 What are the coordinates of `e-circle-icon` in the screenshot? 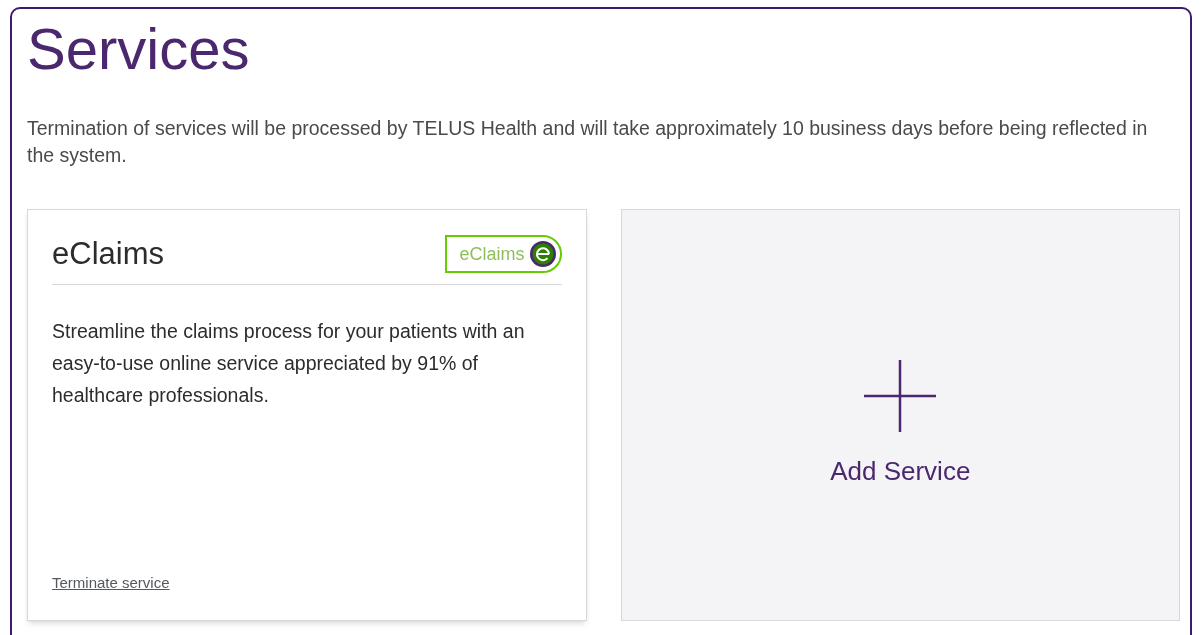 It's located at (542, 254).